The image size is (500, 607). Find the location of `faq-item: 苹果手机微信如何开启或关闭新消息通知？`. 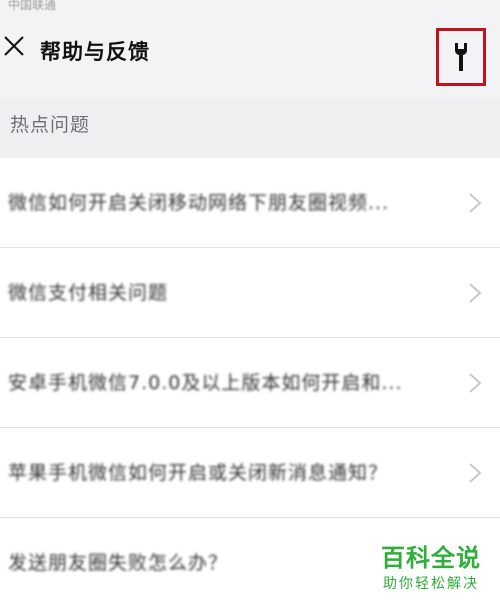

faq-item: 苹果手机微信如何开启或关闭新消息通知？ is located at coordinates (250, 473).